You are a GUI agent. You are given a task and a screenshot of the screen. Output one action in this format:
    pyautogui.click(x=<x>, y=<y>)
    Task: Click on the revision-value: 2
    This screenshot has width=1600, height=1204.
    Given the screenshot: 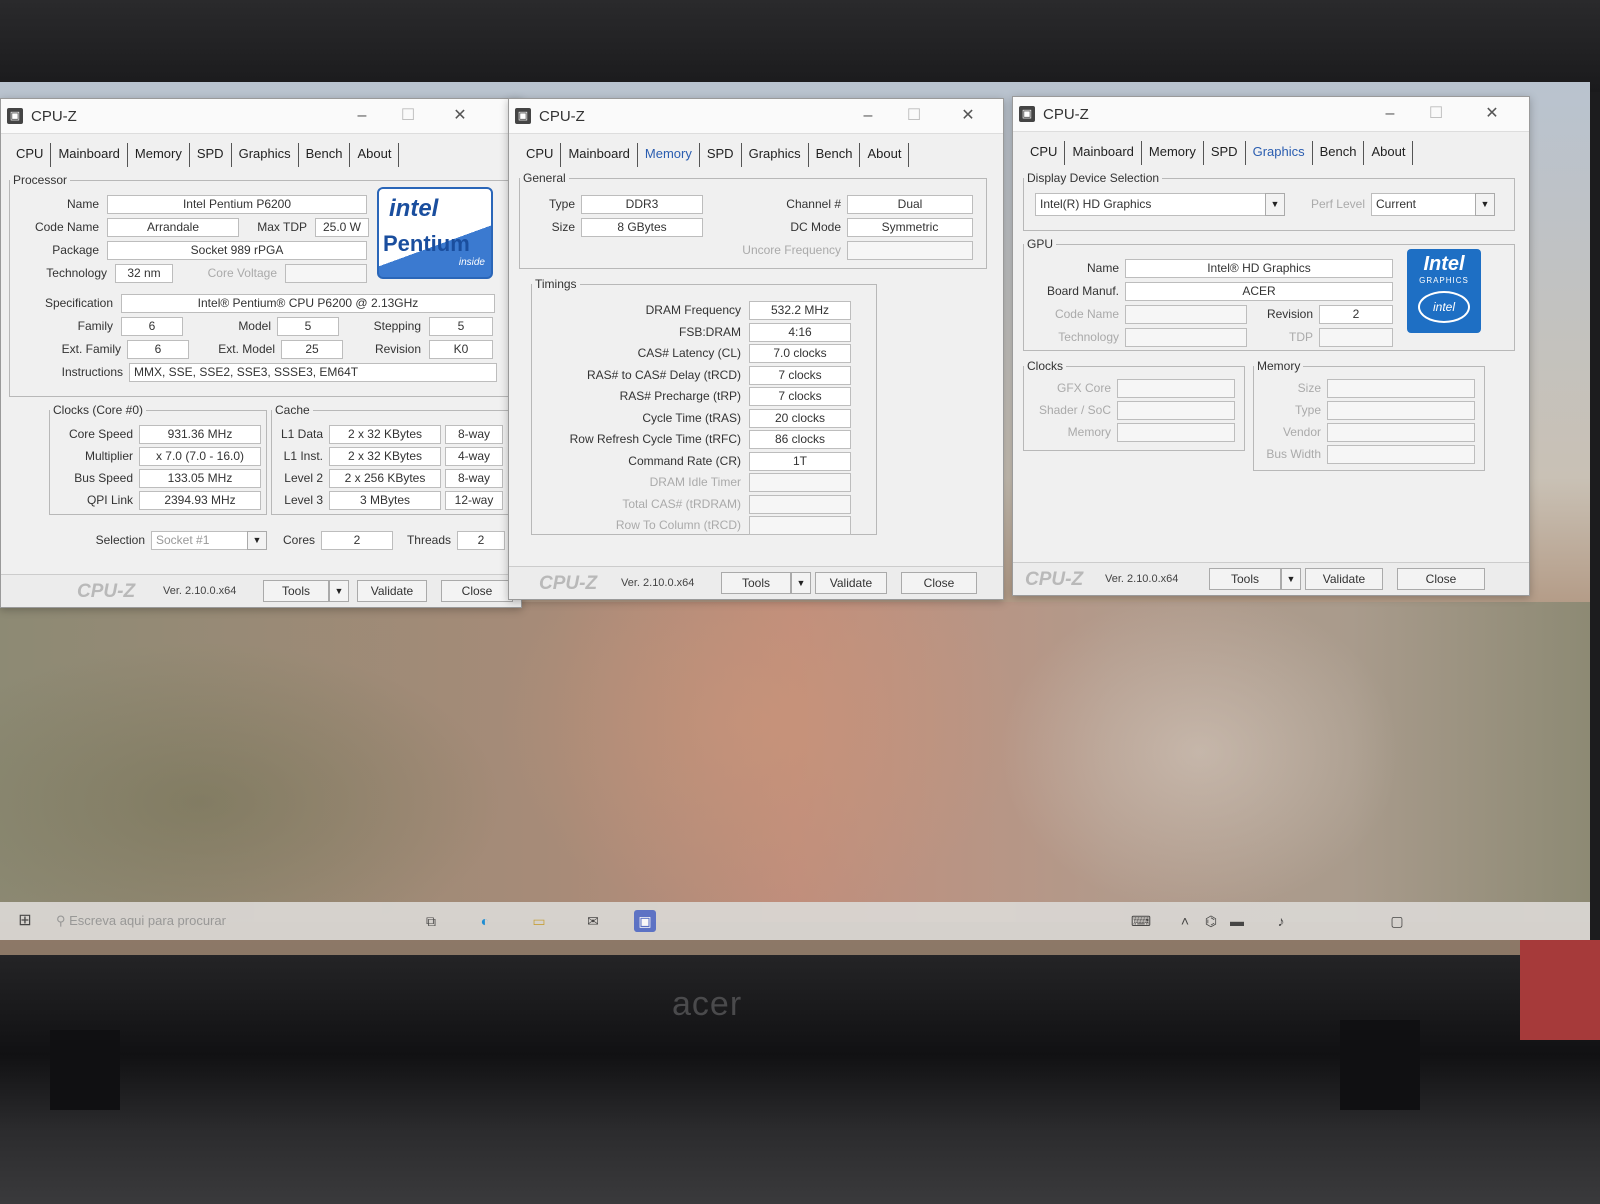 What is the action you would take?
    pyautogui.click(x=1356, y=314)
    